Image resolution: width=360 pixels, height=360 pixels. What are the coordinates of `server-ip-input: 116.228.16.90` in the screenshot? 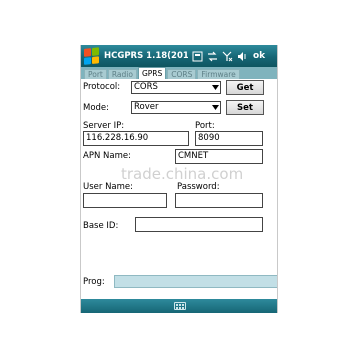 It's located at (136, 138).